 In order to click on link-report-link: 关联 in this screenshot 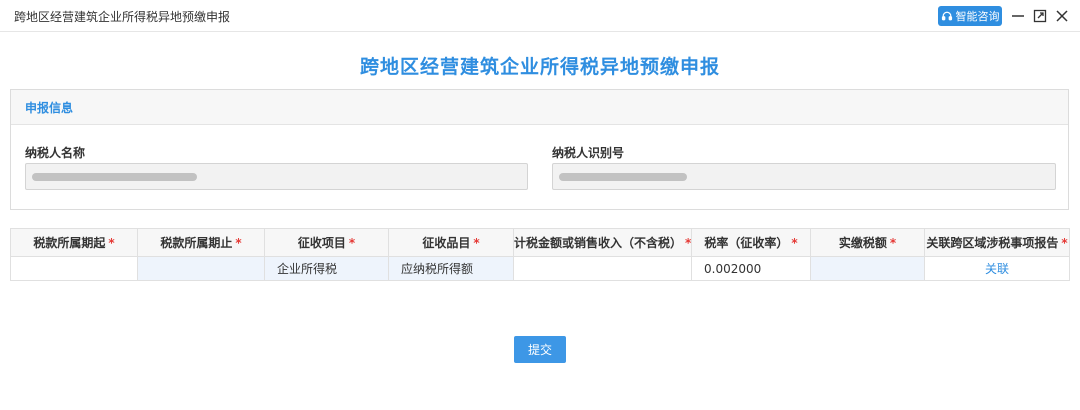, I will do `click(997, 269)`.